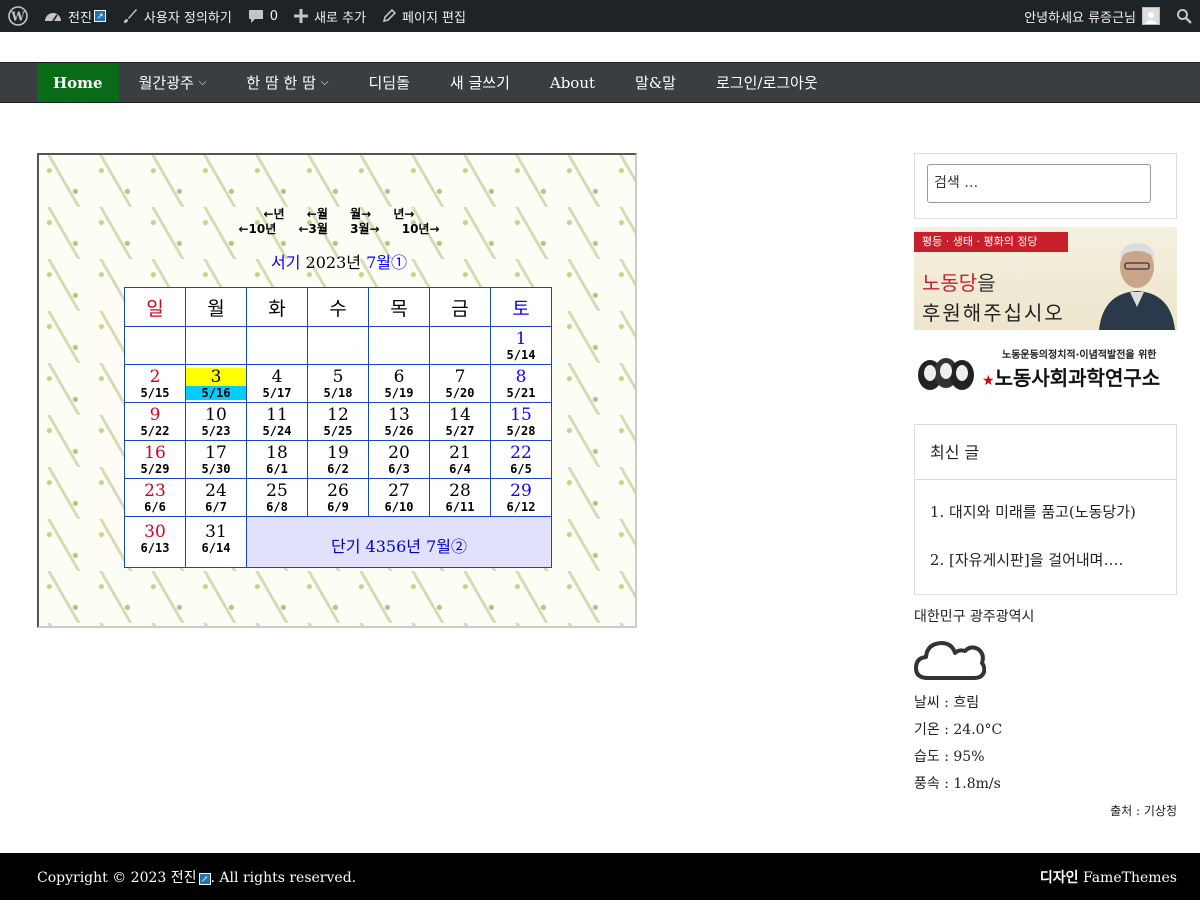  I want to click on calendar-day: 22 6/5, so click(521, 459).